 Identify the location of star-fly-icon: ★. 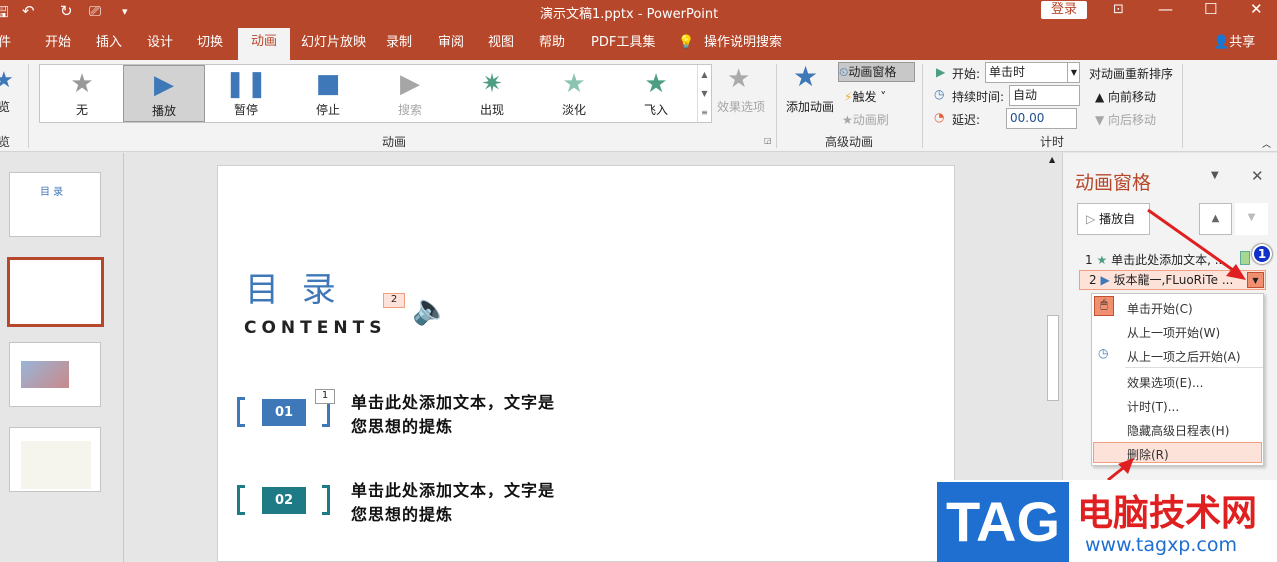
(656, 84).